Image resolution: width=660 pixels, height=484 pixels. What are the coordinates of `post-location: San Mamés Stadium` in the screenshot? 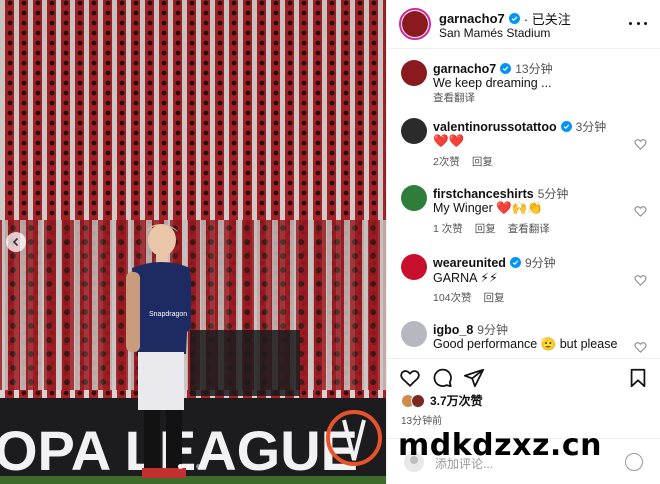 It's located at (494, 33).